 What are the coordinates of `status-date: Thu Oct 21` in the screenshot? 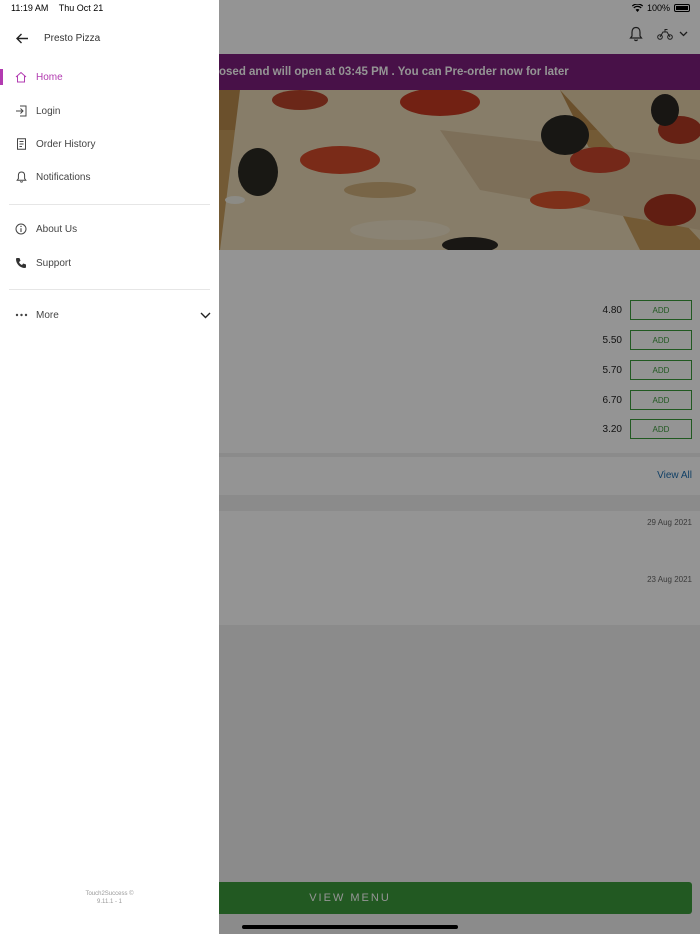 It's located at (81, 8).